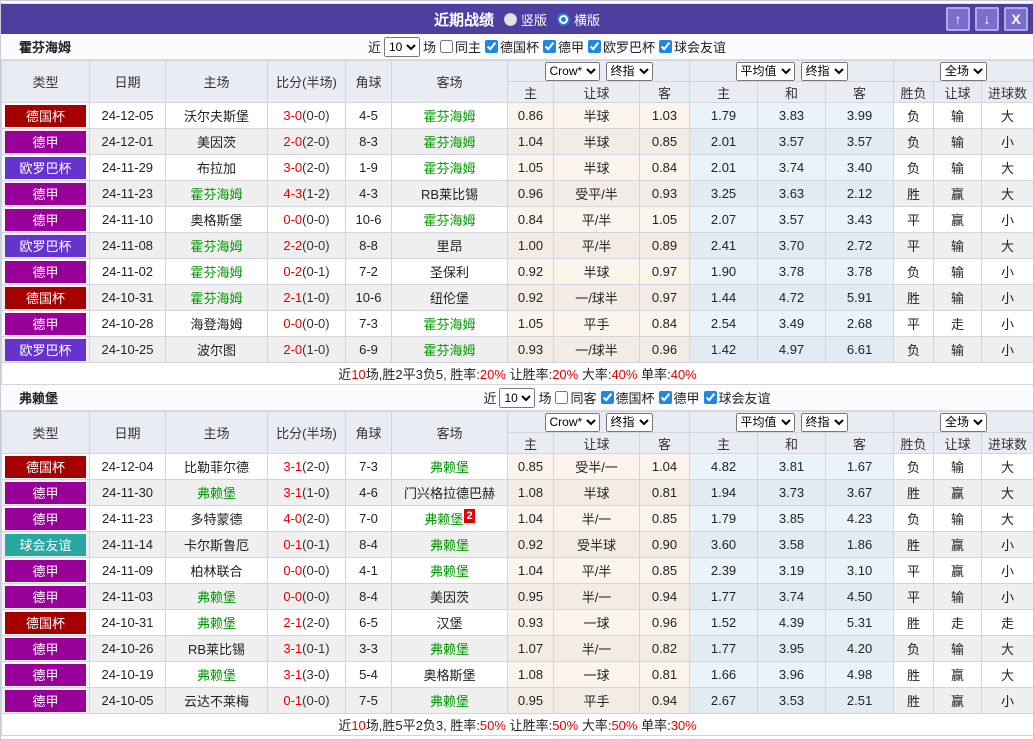 This screenshot has width=1034, height=740. Describe the element at coordinates (358, 374) in the screenshot. I see `summary-segment: 10` at that location.